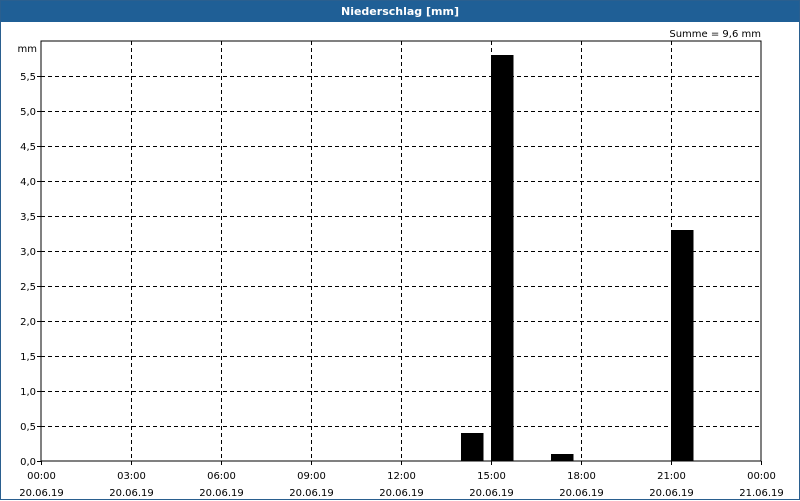 The width and height of the screenshot is (800, 501). Describe the element at coordinates (28, 147) in the screenshot. I see `y-tick-label: 4,5` at that location.